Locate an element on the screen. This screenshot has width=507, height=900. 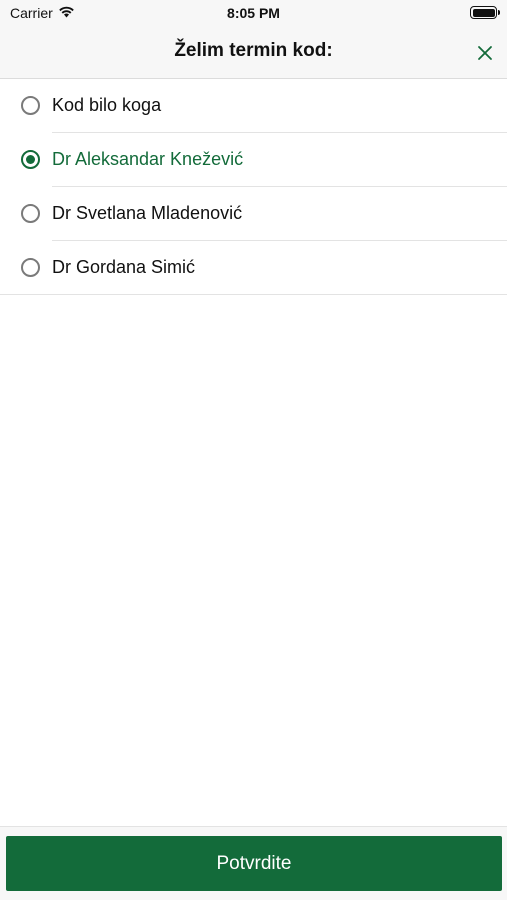
option-label: Kod bilo koga is located at coordinates (107, 105).